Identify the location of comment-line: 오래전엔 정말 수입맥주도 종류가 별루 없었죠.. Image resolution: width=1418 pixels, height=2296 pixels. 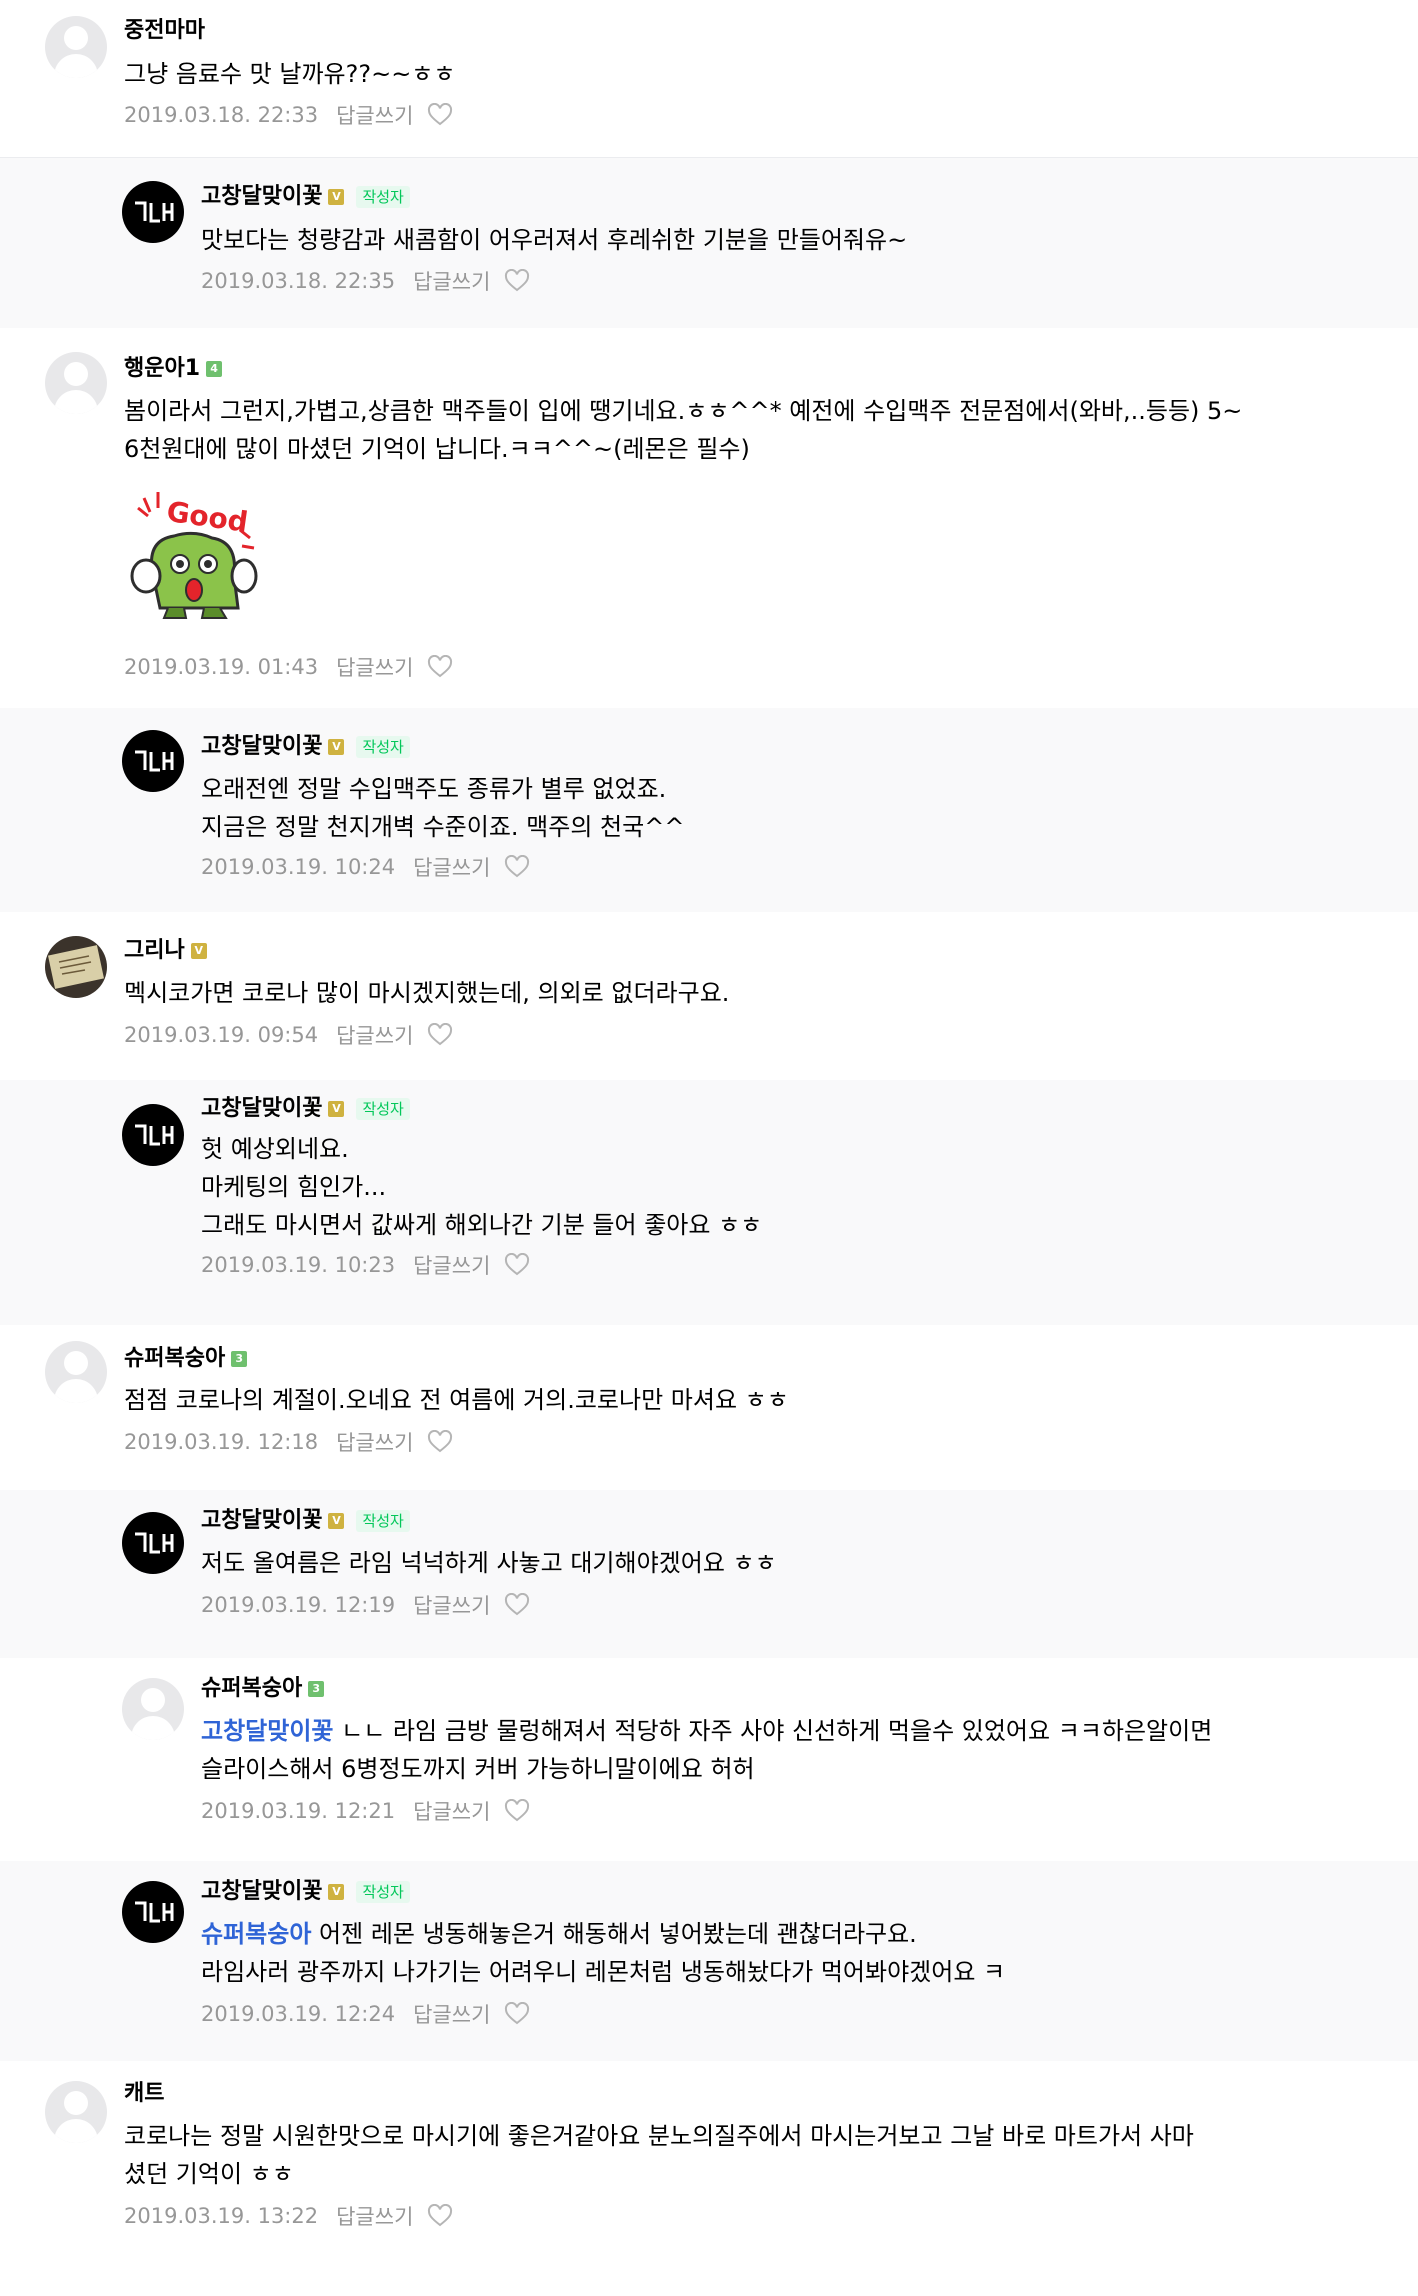
(434, 789).